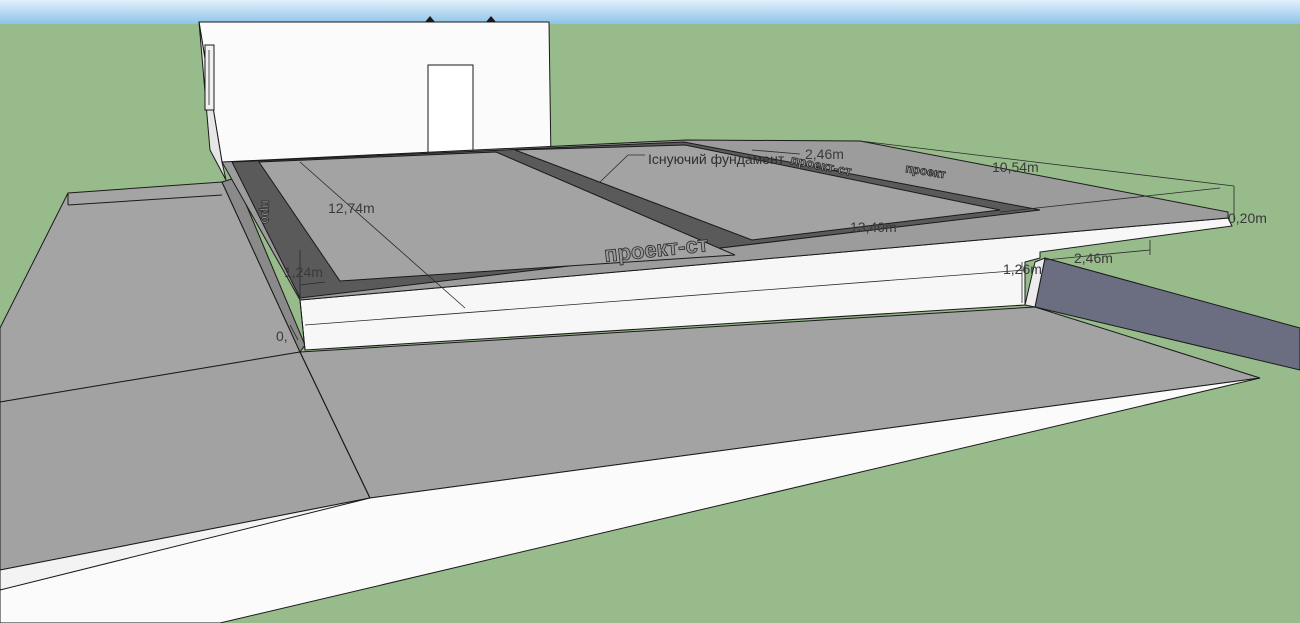 The width and height of the screenshot is (1300, 623). Describe the element at coordinates (824, 154) in the screenshot. I see `dim-2-46-top: 2,46m` at that location.